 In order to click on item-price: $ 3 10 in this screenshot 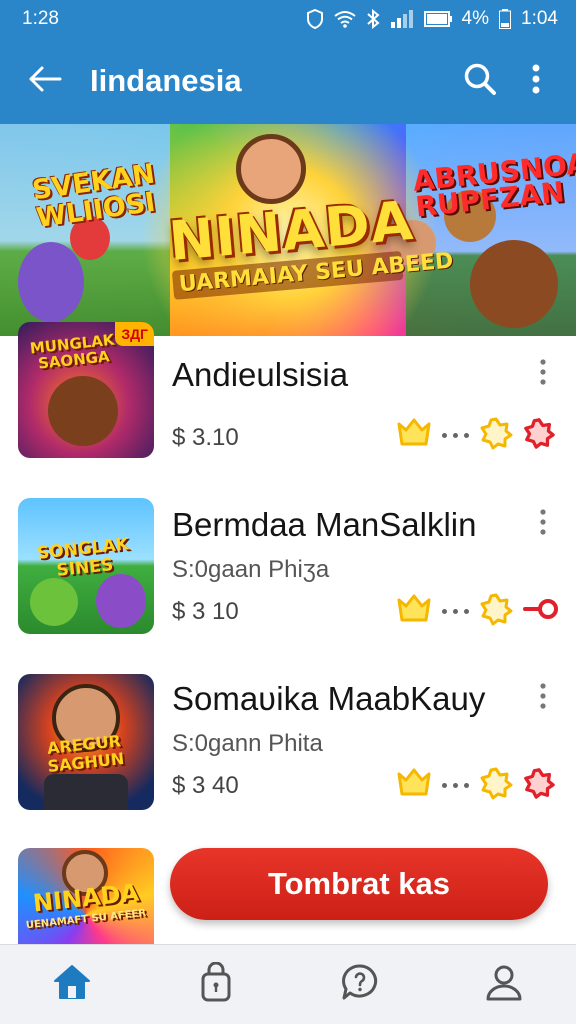, I will do `click(205, 611)`.